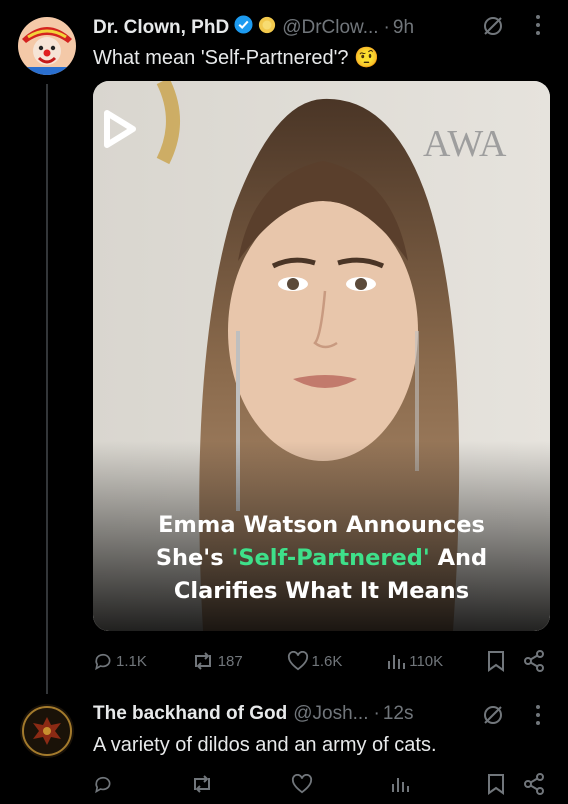 This screenshot has height=804, width=568. I want to click on views-button, so click(400, 784).